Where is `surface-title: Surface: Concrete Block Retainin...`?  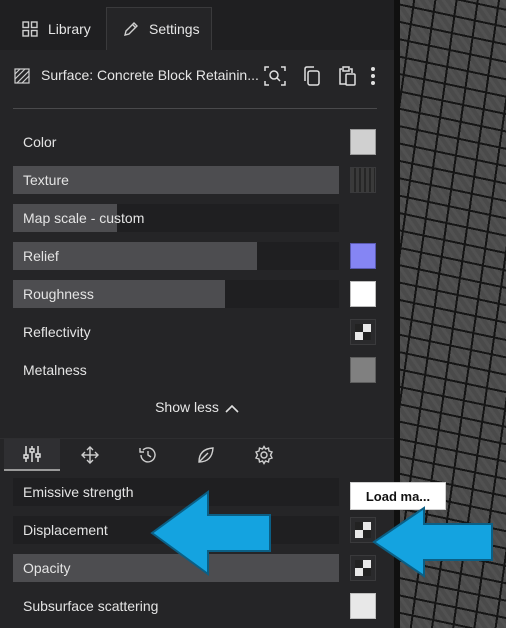
surface-title: Surface: Concrete Block Retainin... is located at coordinates (150, 75).